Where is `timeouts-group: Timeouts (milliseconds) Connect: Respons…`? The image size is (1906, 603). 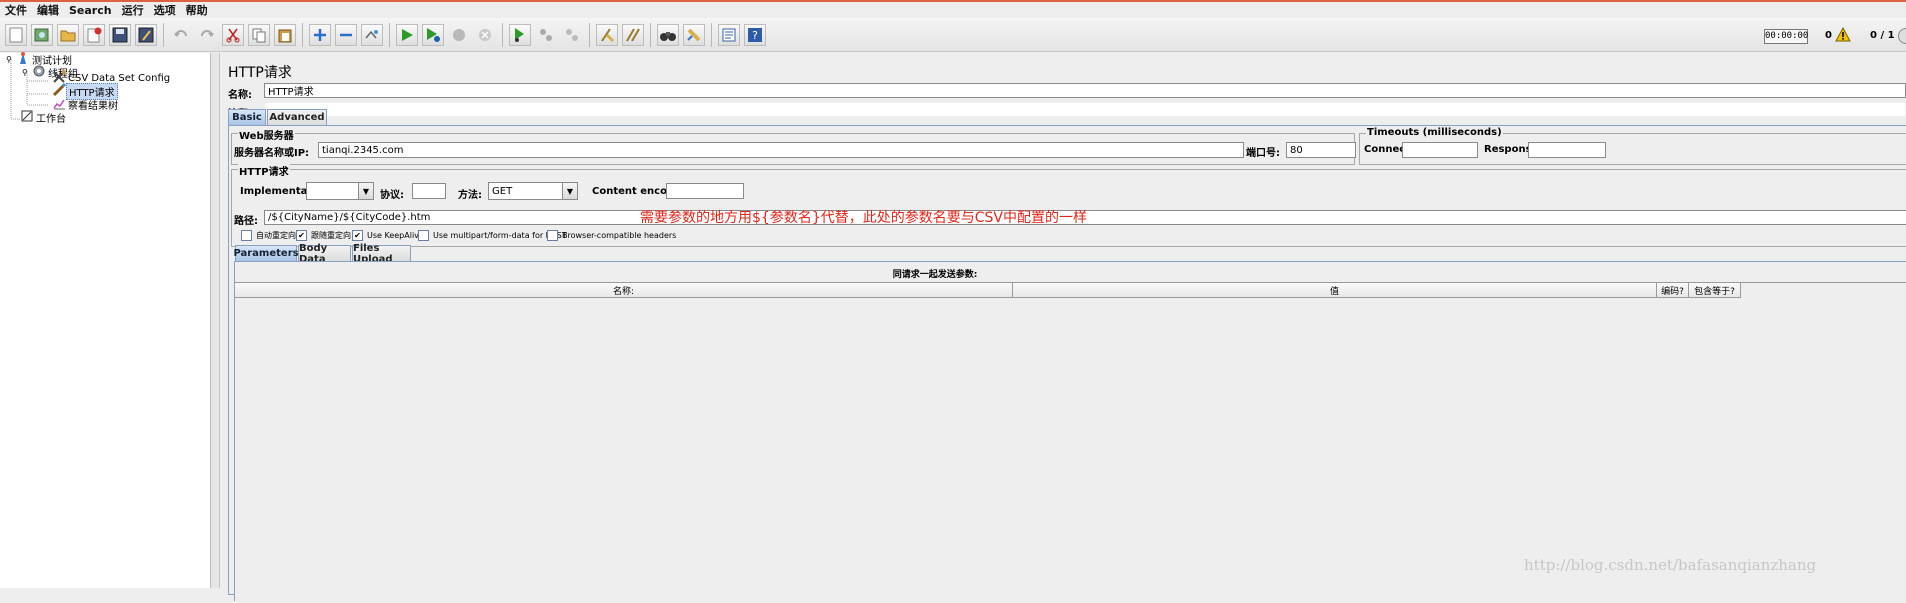 timeouts-group: Timeouts (milliseconds) Connect: Respons… is located at coordinates (1632, 146).